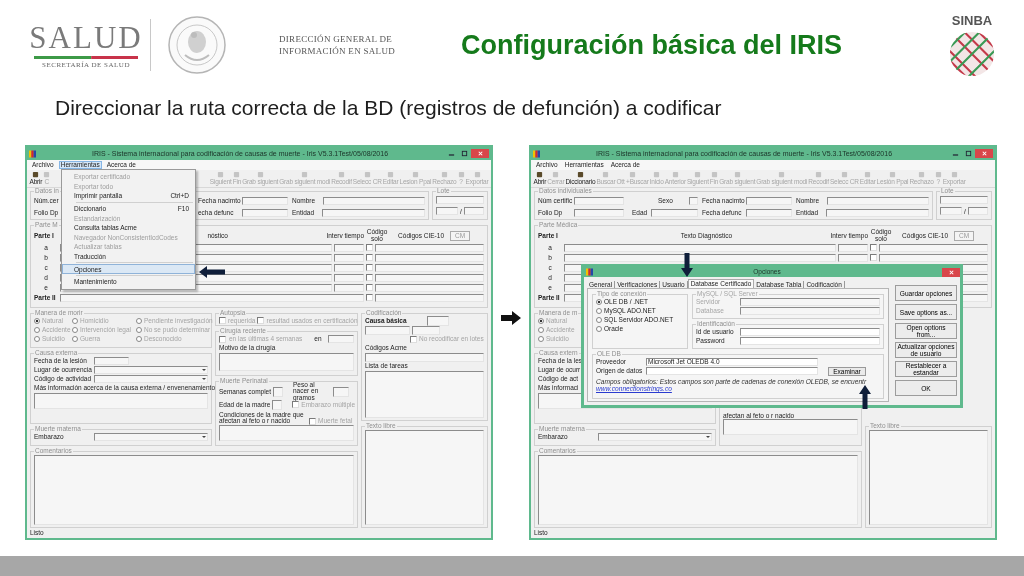  Describe the element at coordinates (511, 318) in the screenshot. I see `right-arrow-icon` at that location.